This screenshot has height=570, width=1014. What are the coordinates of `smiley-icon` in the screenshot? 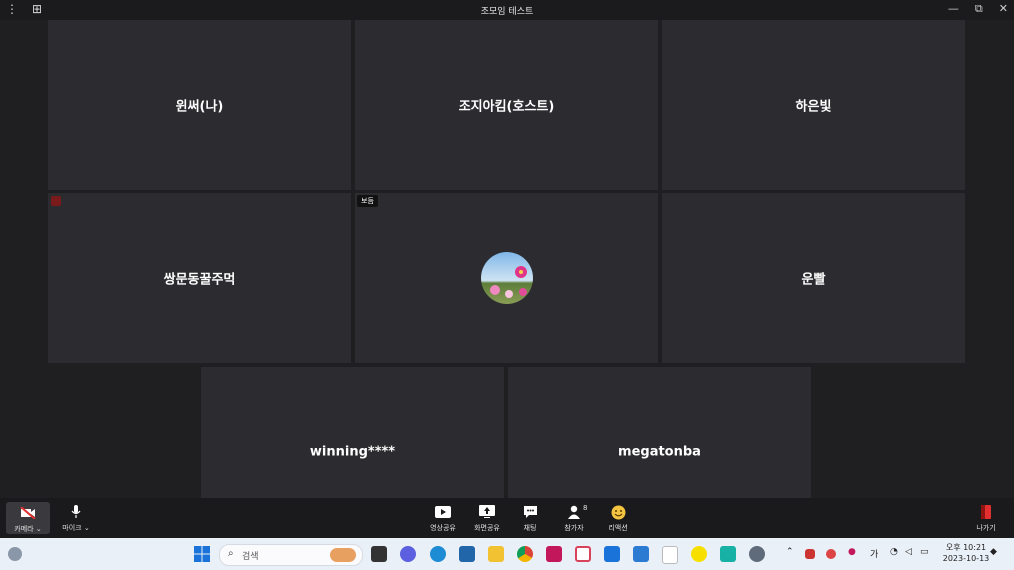 It's located at (618, 512).